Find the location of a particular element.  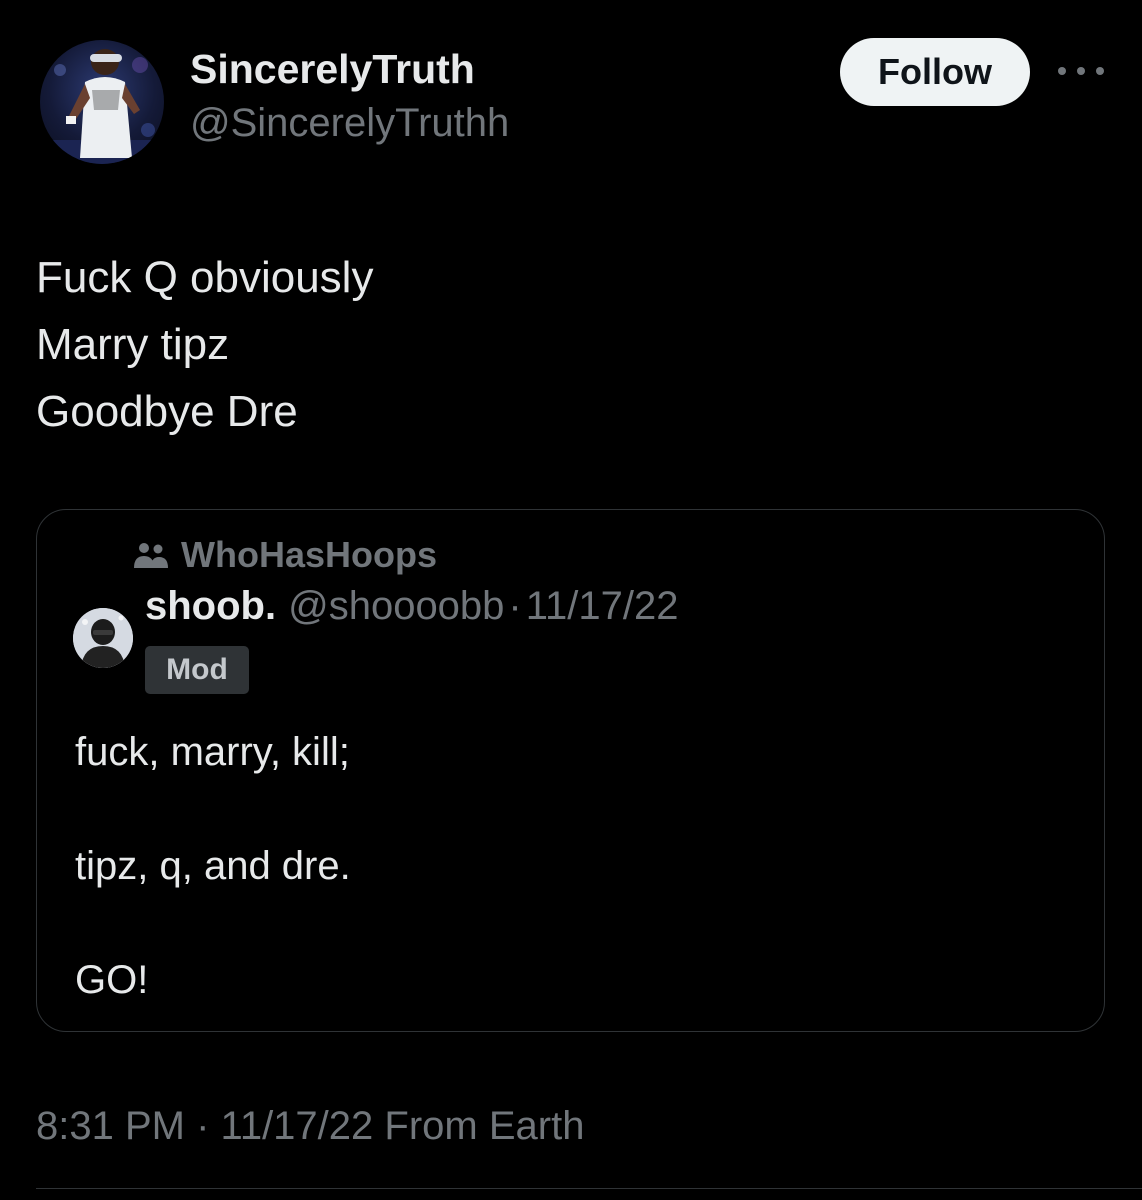

community-icon is located at coordinates (151, 555).